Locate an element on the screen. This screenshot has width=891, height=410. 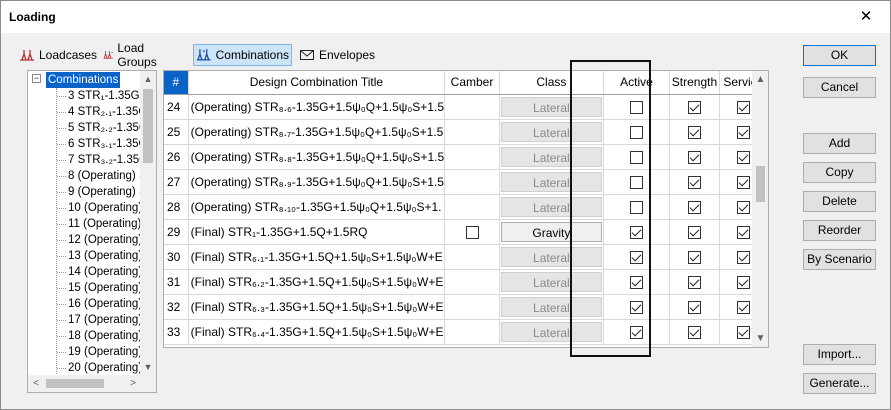
row-number-cell: 27 is located at coordinates (176, 182).